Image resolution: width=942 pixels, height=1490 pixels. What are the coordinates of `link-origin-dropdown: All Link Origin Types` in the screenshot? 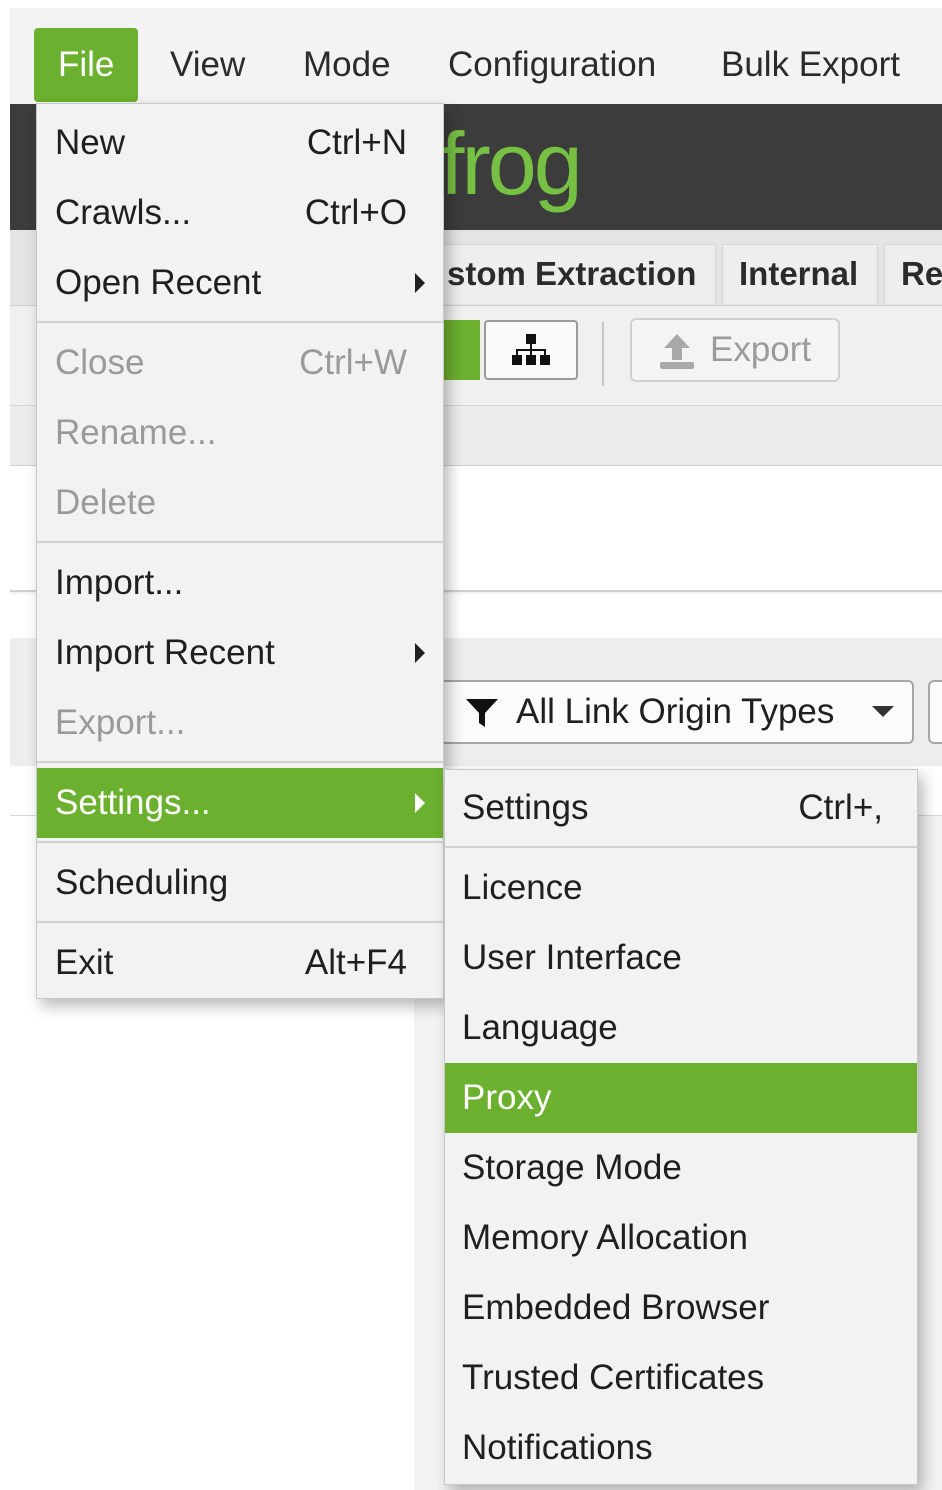 It's located at (677, 712).